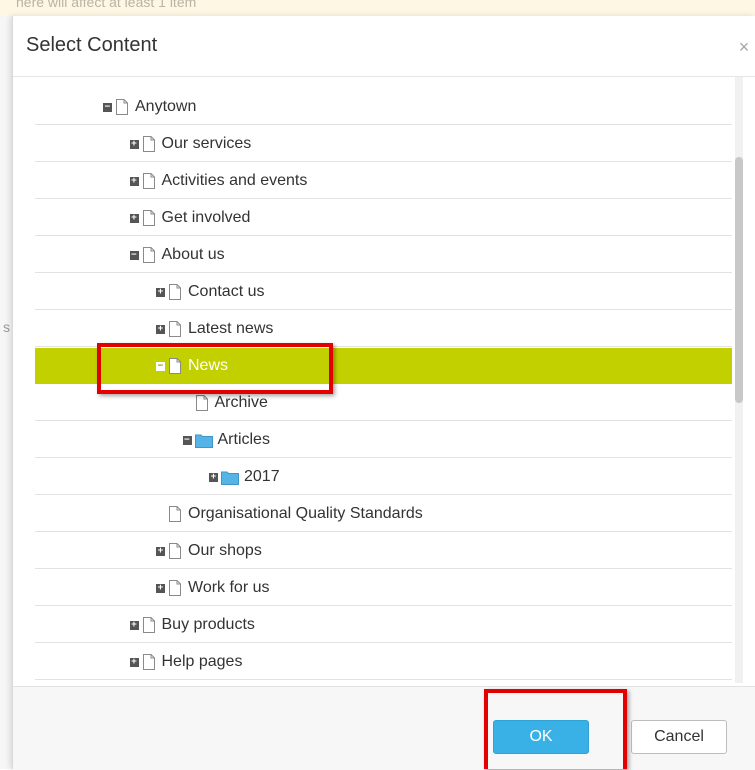  I want to click on tree-row-content: + Buy products, so click(192, 625).